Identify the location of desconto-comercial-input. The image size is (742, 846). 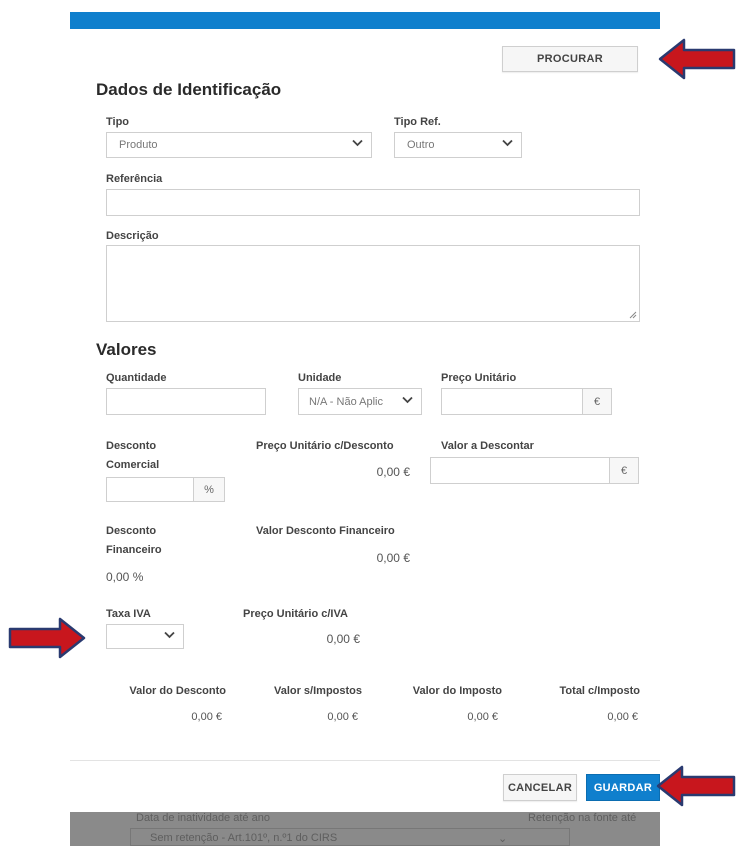
(150, 489).